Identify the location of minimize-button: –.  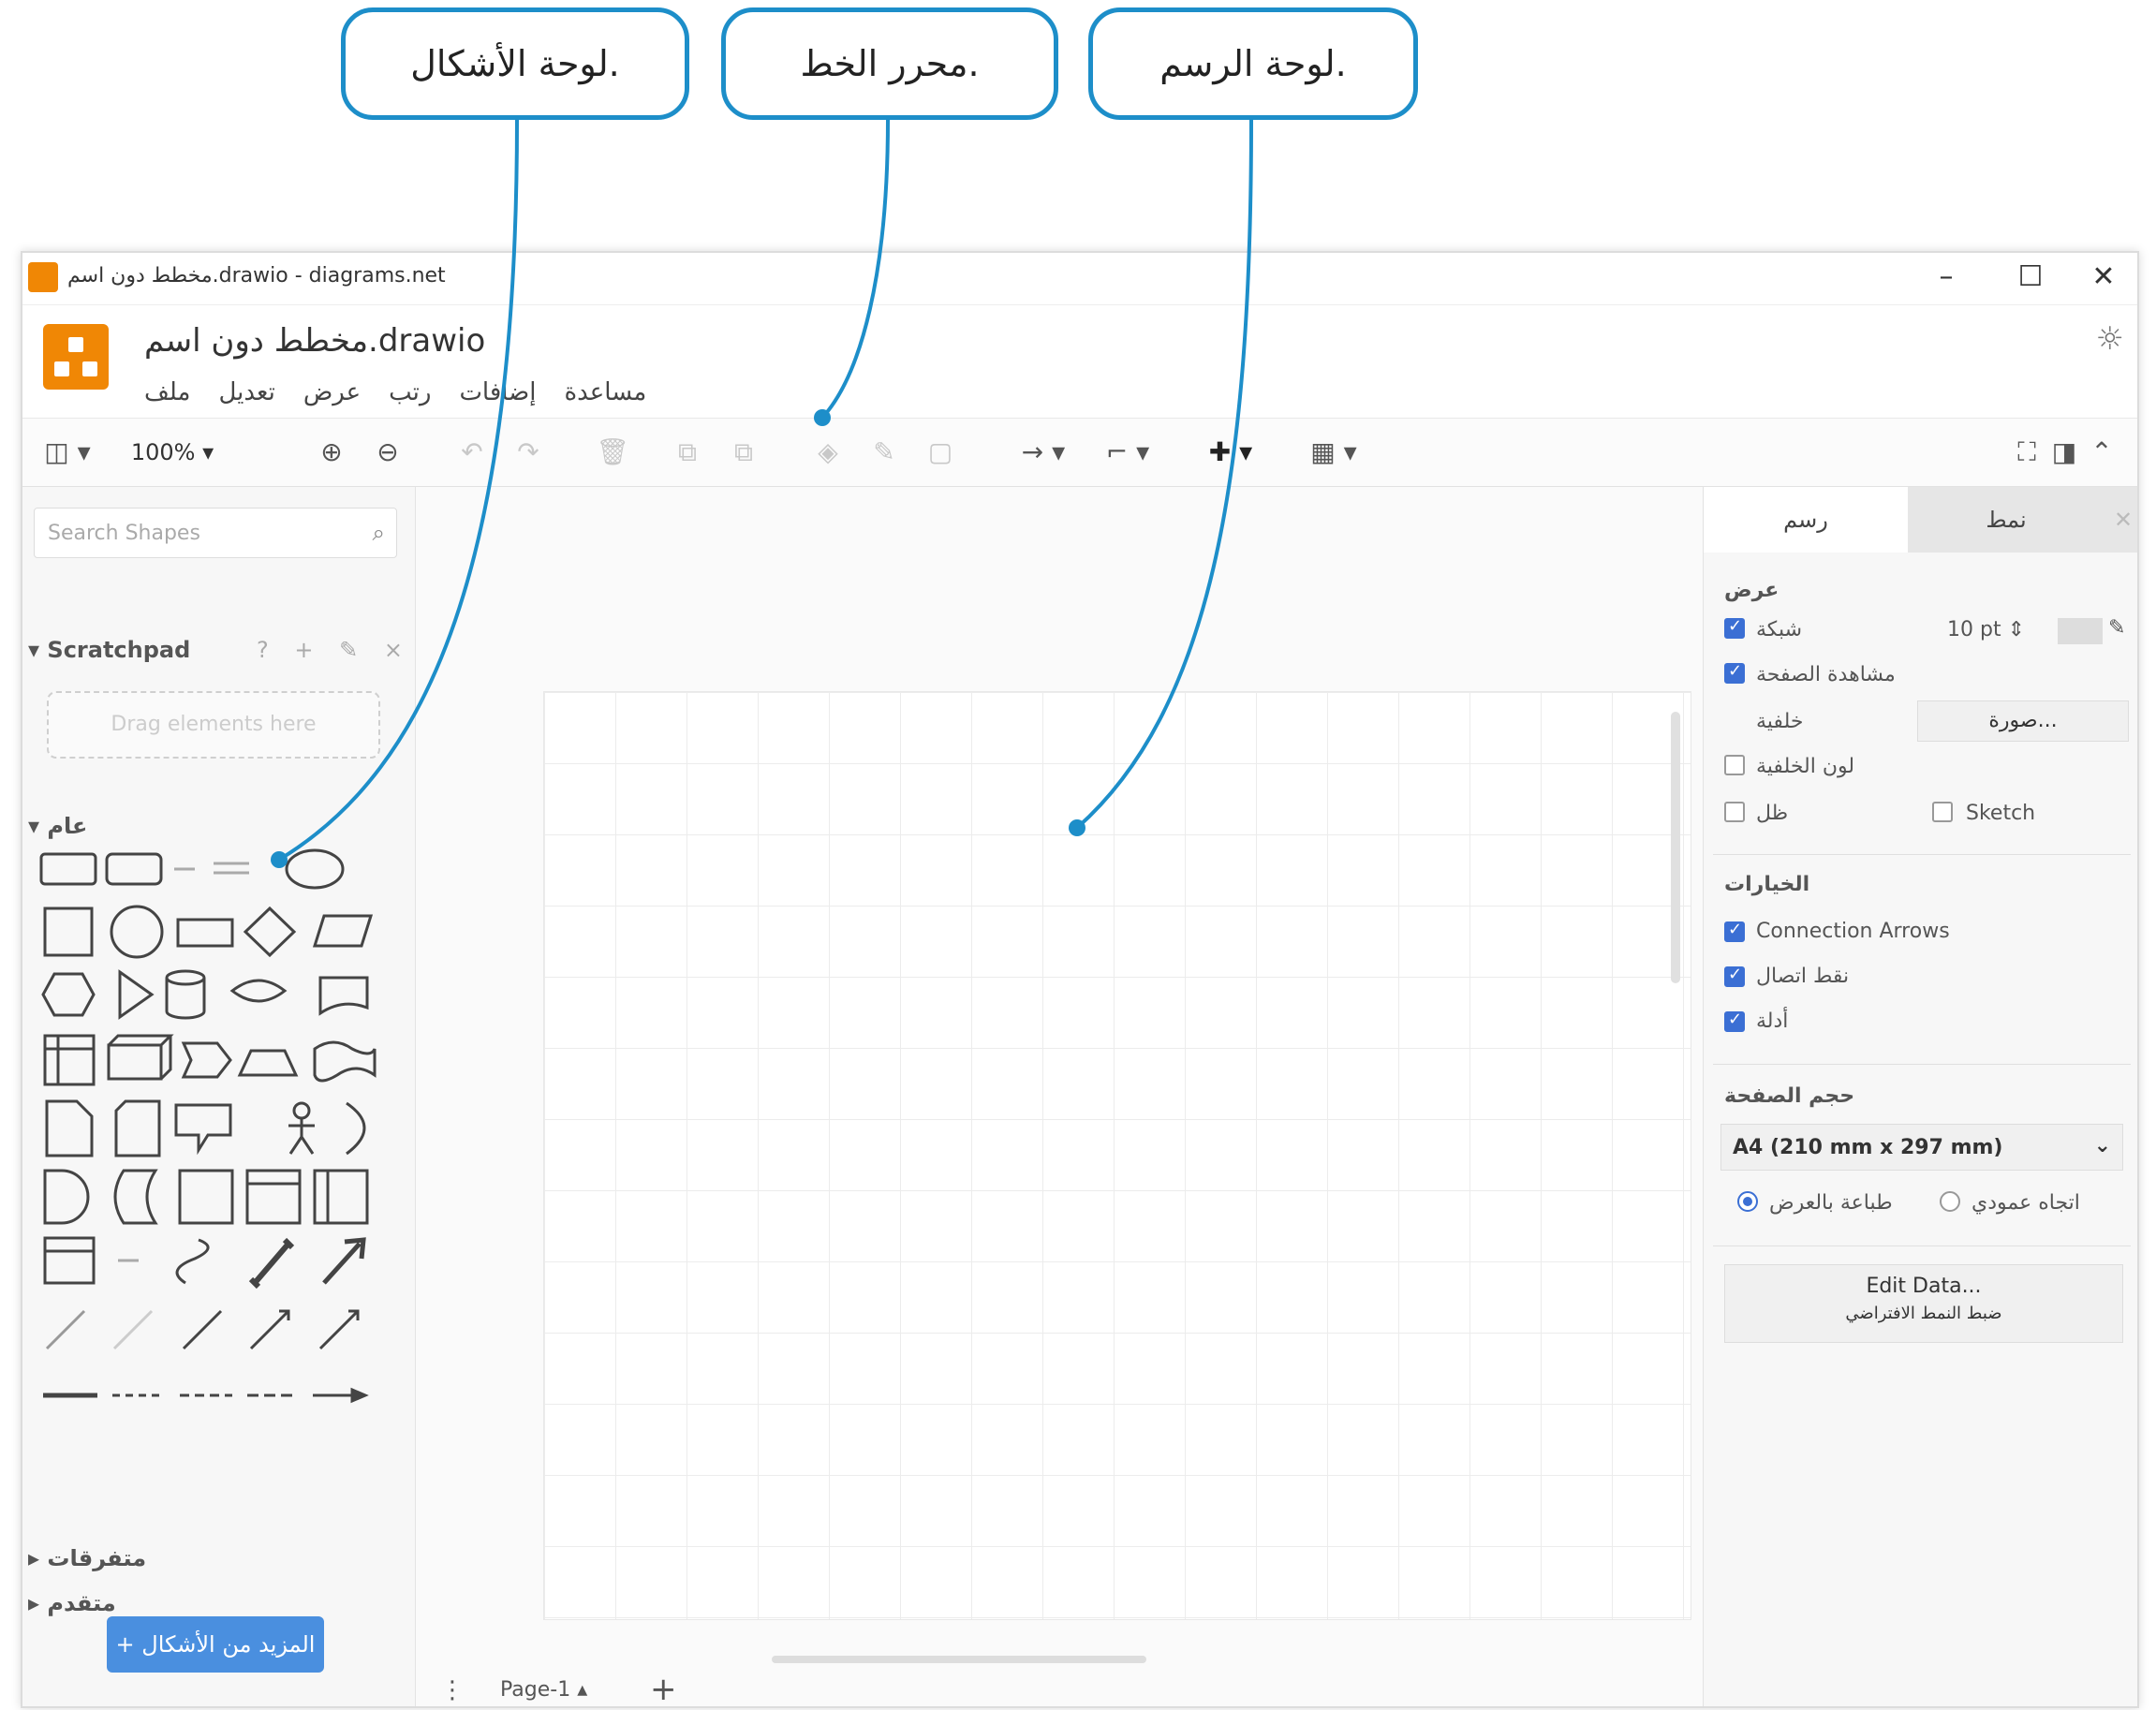
(1946, 277).